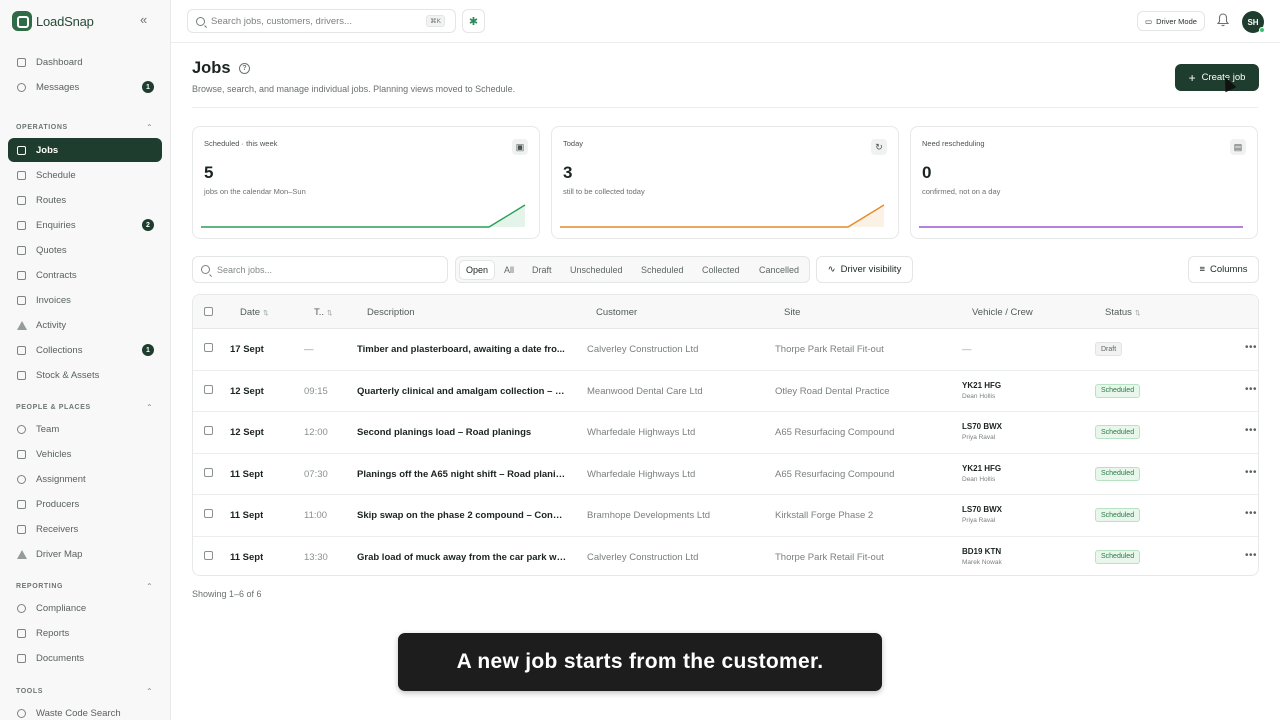  What do you see at coordinates (85, 375) in the screenshot?
I see `sidebar-item-stock-assets: Stock & Assets` at bounding box center [85, 375].